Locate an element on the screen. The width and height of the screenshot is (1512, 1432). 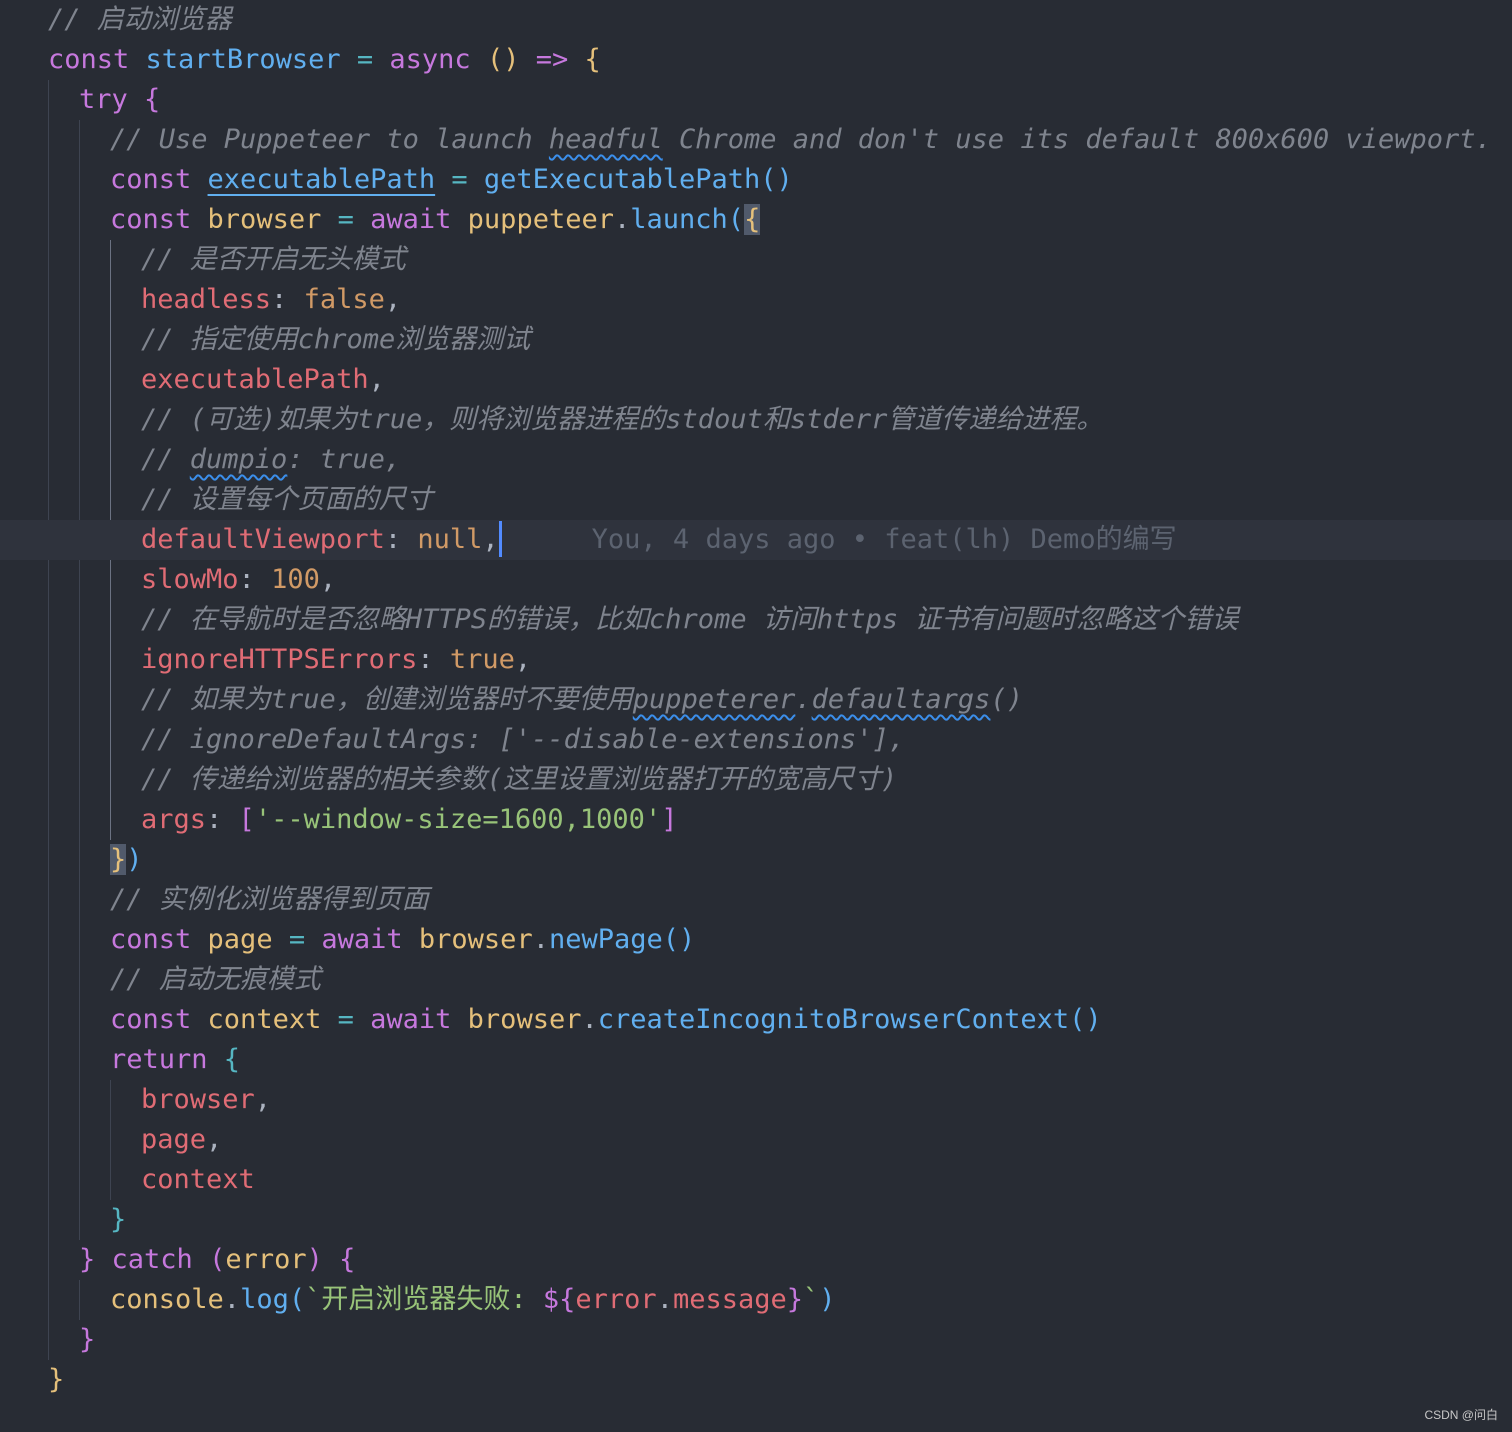
code-token: executablePath is located at coordinates (321, 179).